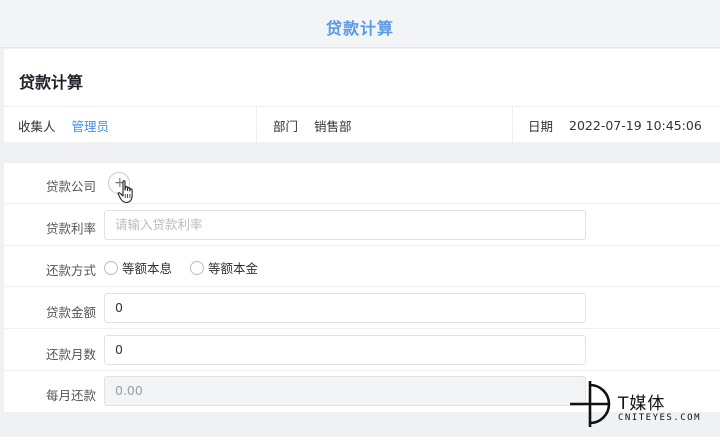 The width and height of the screenshot is (720, 437). What do you see at coordinates (345, 350) in the screenshot?
I see `months-input: 0` at bounding box center [345, 350].